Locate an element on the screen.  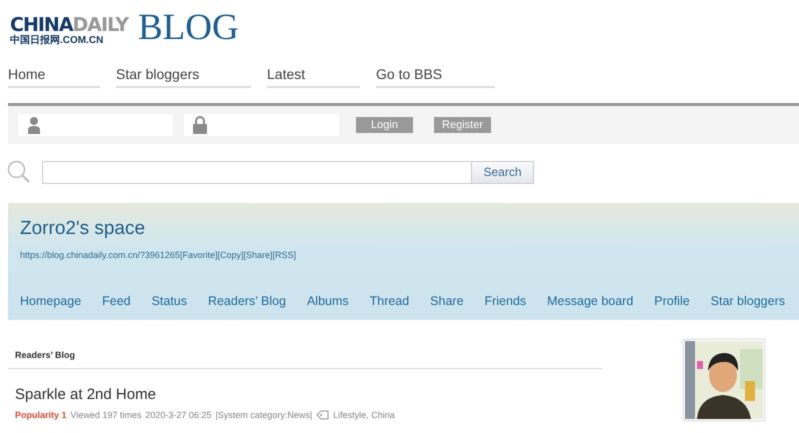
password-field is located at coordinates (261, 125).